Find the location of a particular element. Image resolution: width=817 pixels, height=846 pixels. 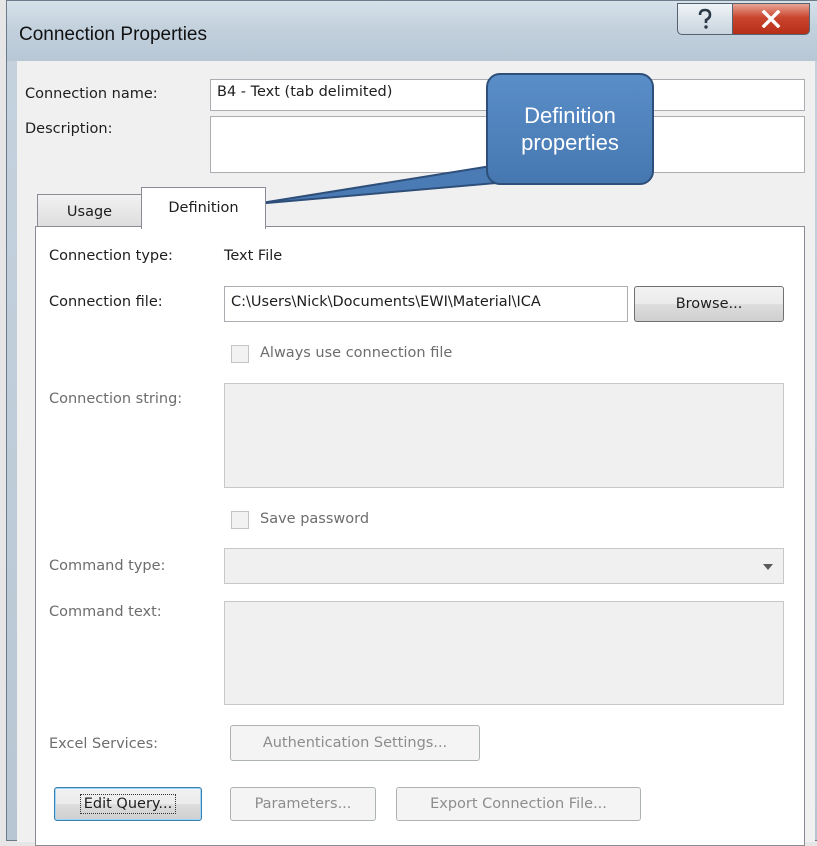

callout-line-1: Definition is located at coordinates (570, 115).